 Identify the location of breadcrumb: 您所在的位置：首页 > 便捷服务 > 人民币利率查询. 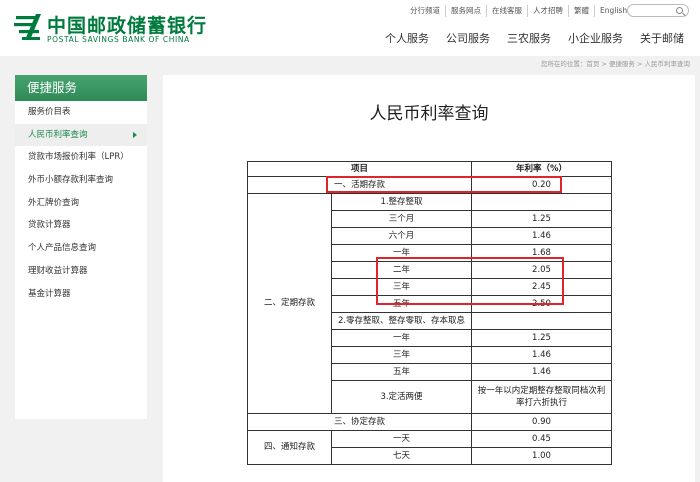
(615, 64).